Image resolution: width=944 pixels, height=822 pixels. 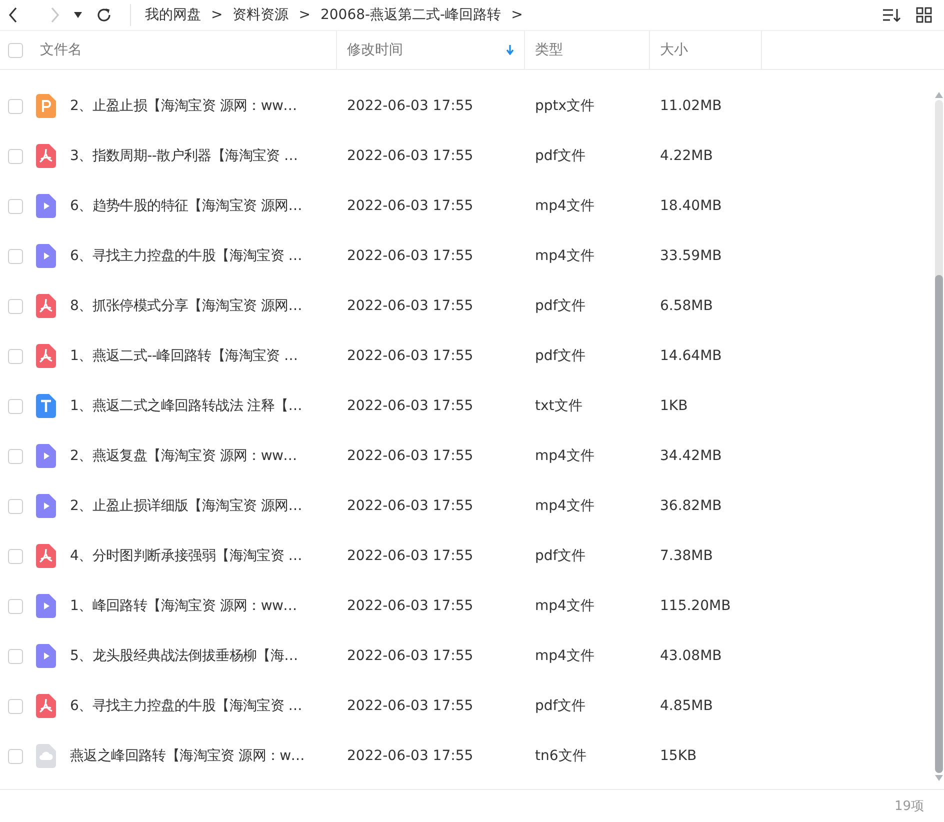 I want to click on file-size: 4.85MB, so click(x=686, y=706).